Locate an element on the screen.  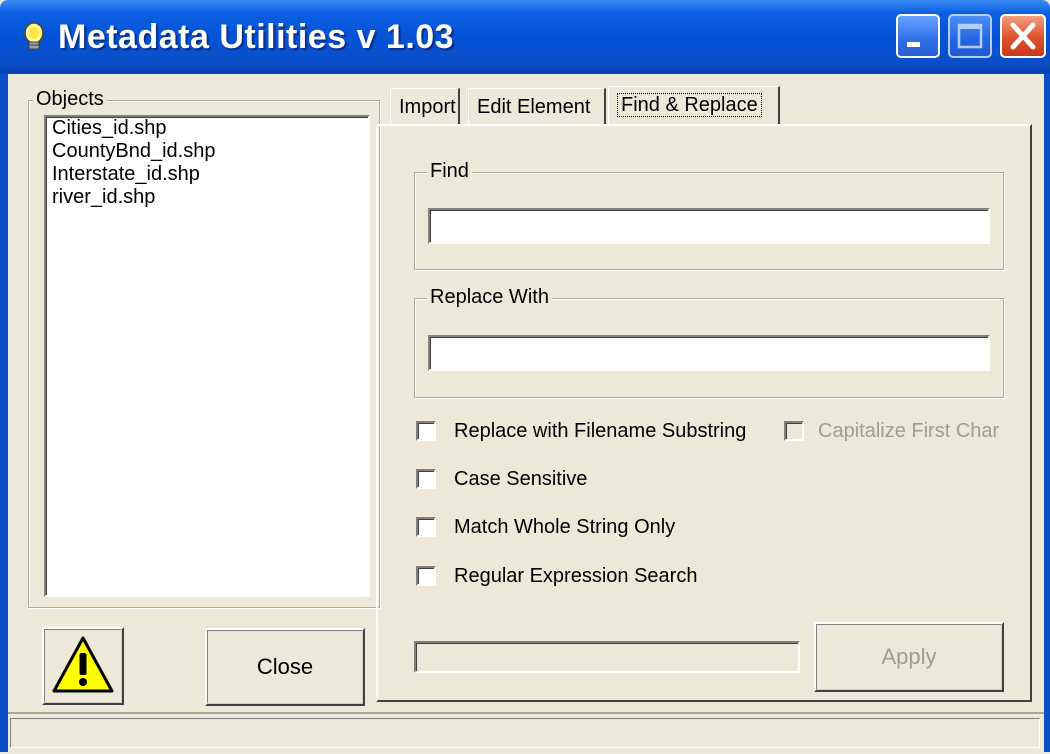
warning-icon is located at coordinates (83, 664).